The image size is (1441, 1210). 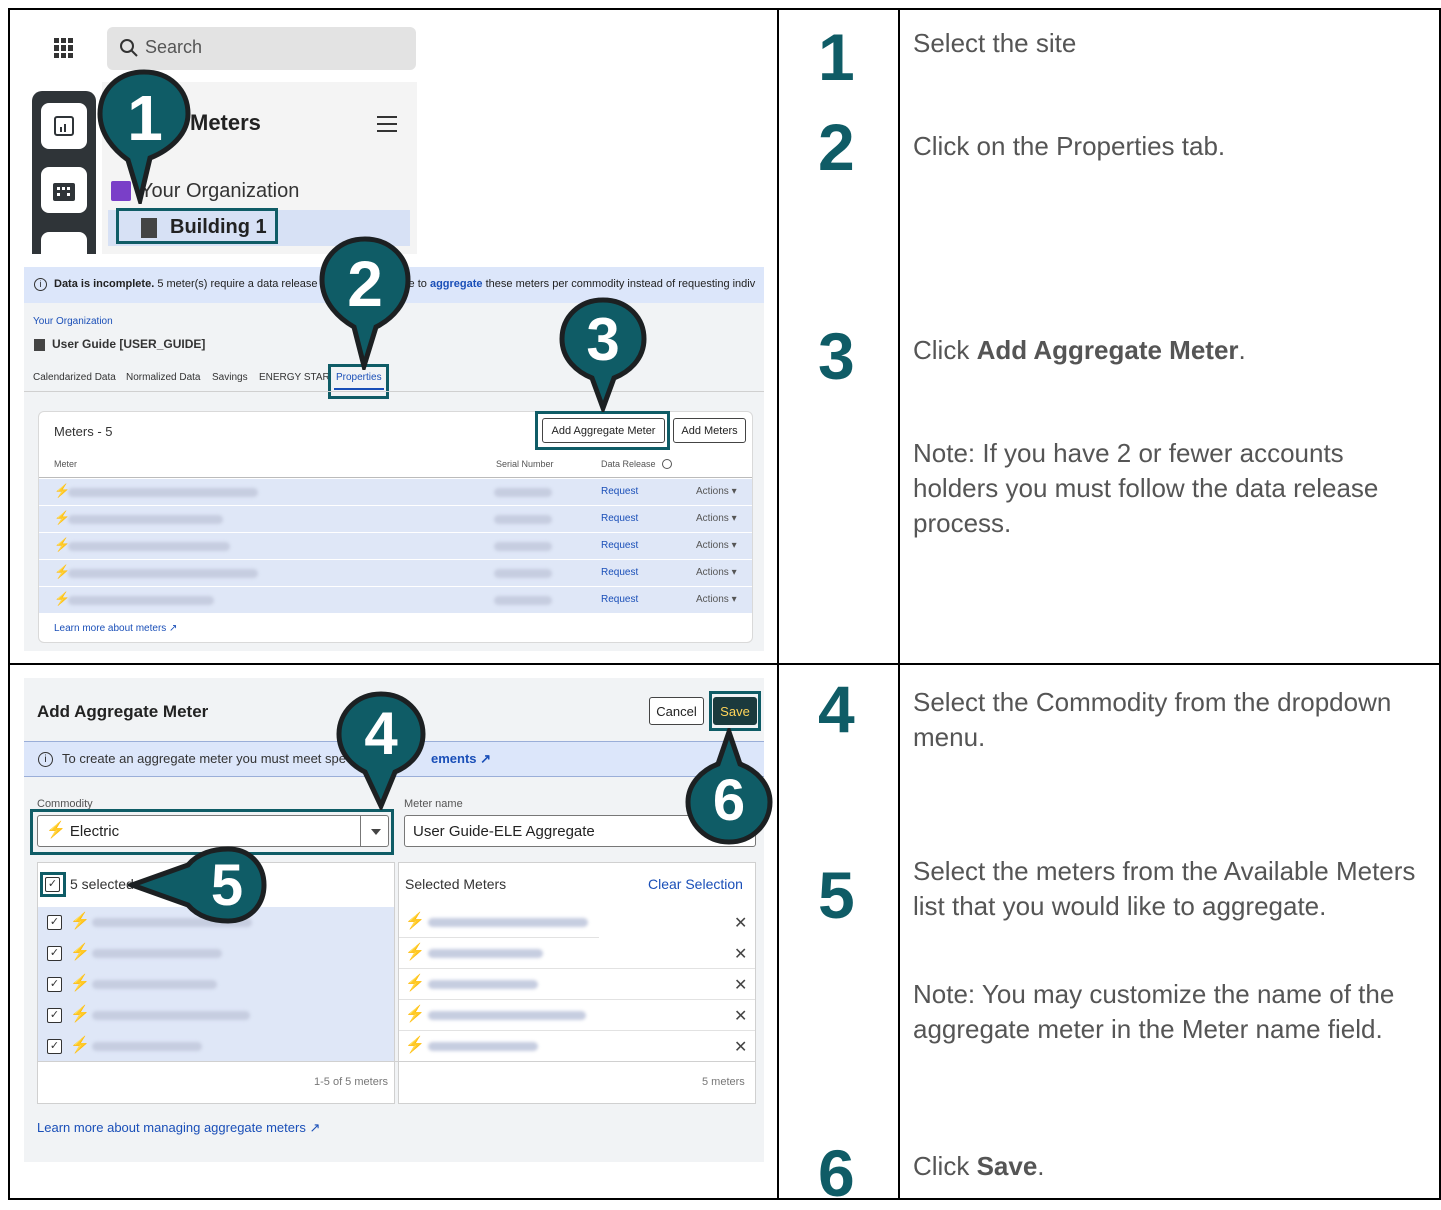 What do you see at coordinates (261, 48) in the screenshot?
I see `search-input: Search` at bounding box center [261, 48].